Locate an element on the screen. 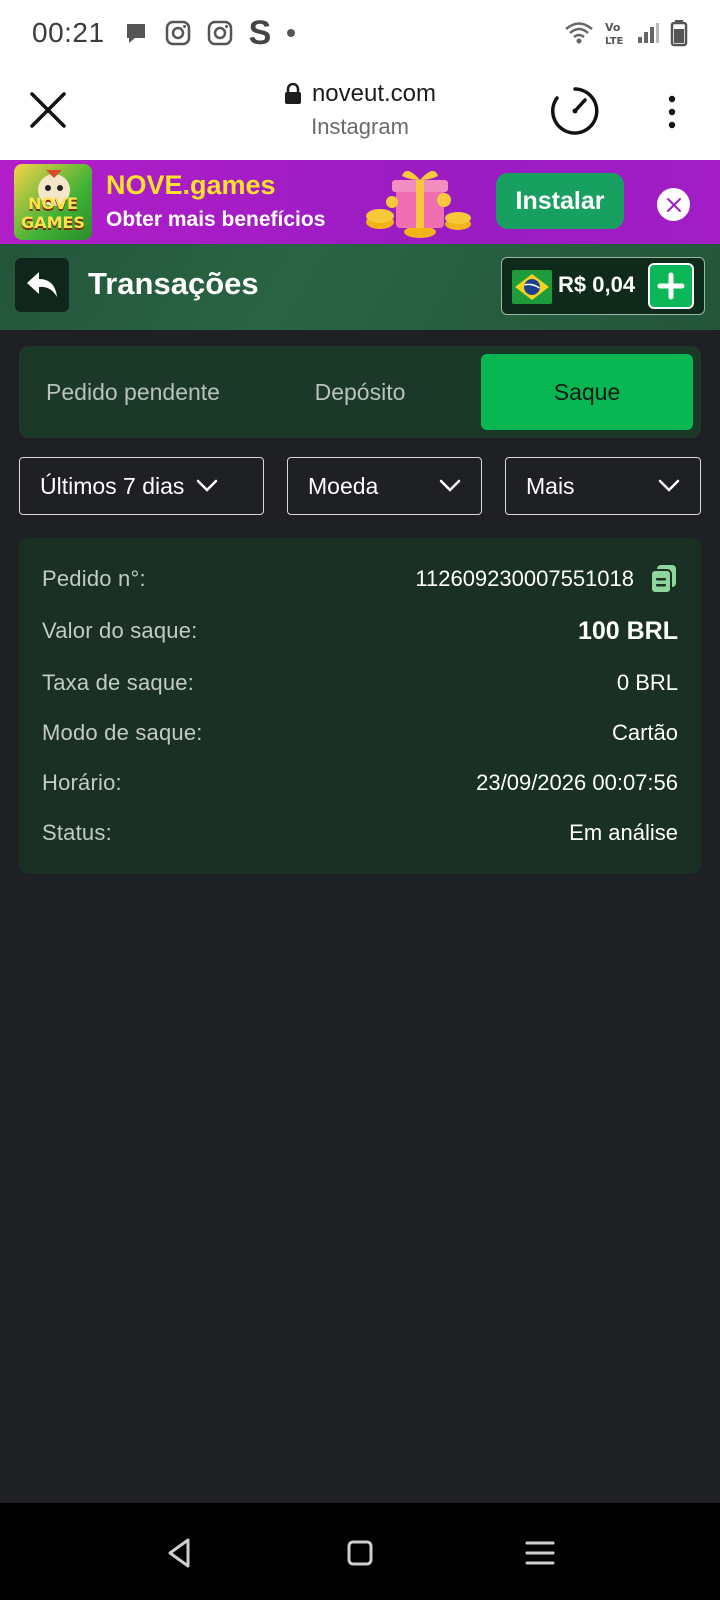 The height and width of the screenshot is (1600, 720). svg-text: LTE is located at coordinates (614, 41).